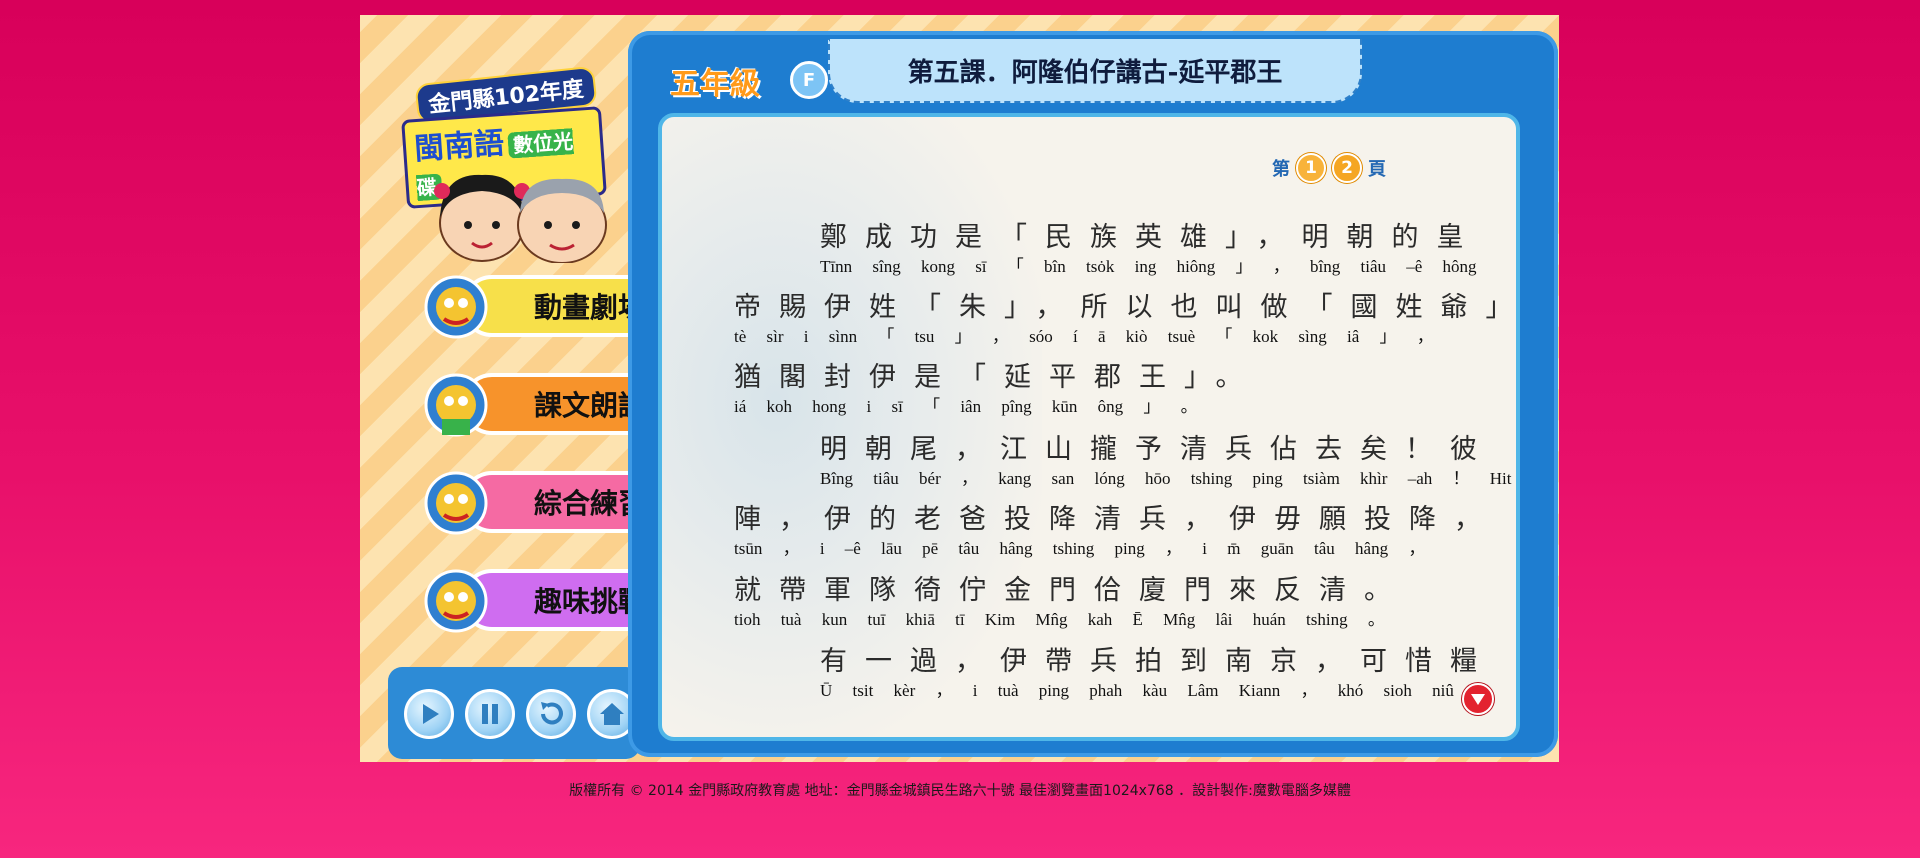 The height and width of the screenshot is (858, 1920). I want to click on hanzi-line: 有一過，伊帶兵拍到南京，可惜糧, so click(1157, 661).